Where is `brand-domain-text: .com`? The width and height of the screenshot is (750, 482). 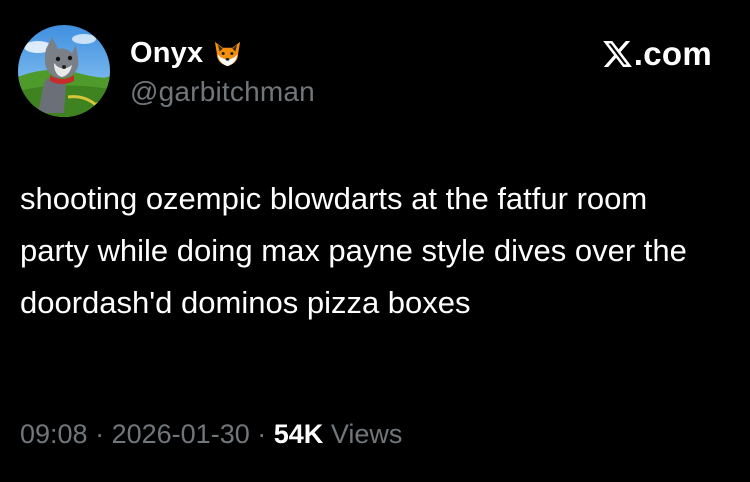
brand-domain-text: .com is located at coordinates (672, 53).